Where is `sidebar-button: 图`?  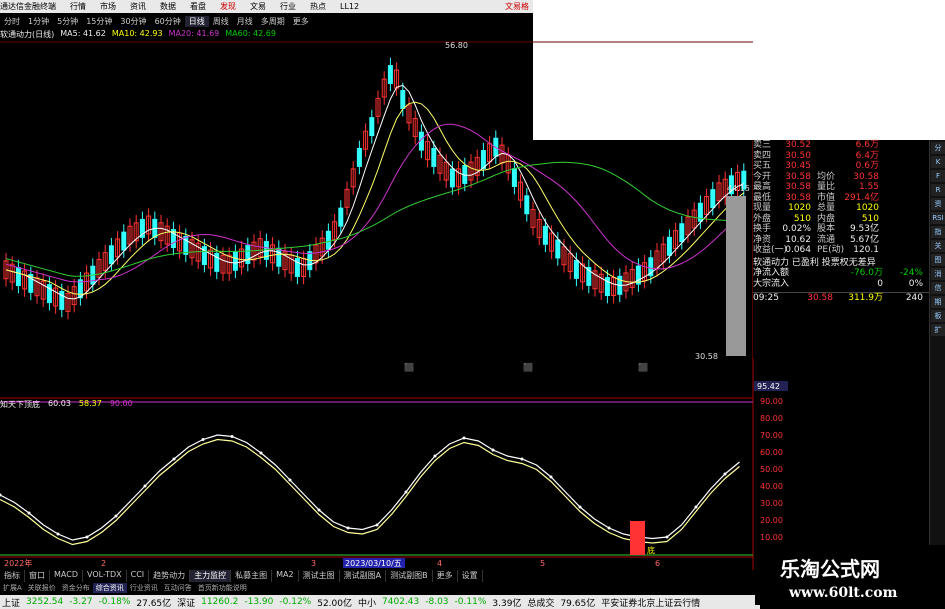 sidebar-button: 图 is located at coordinates (938, 260).